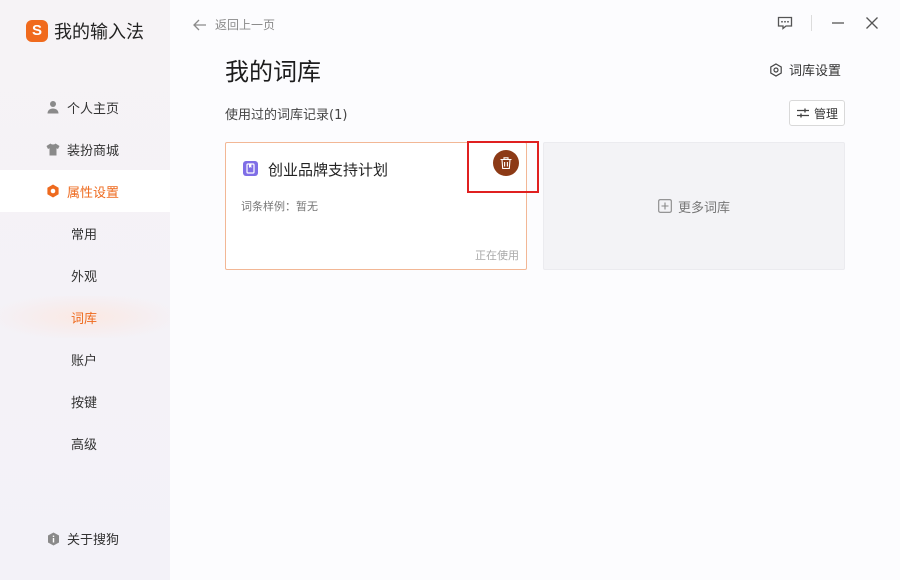  I want to click on brand: S 我的输入法, so click(85, 31).